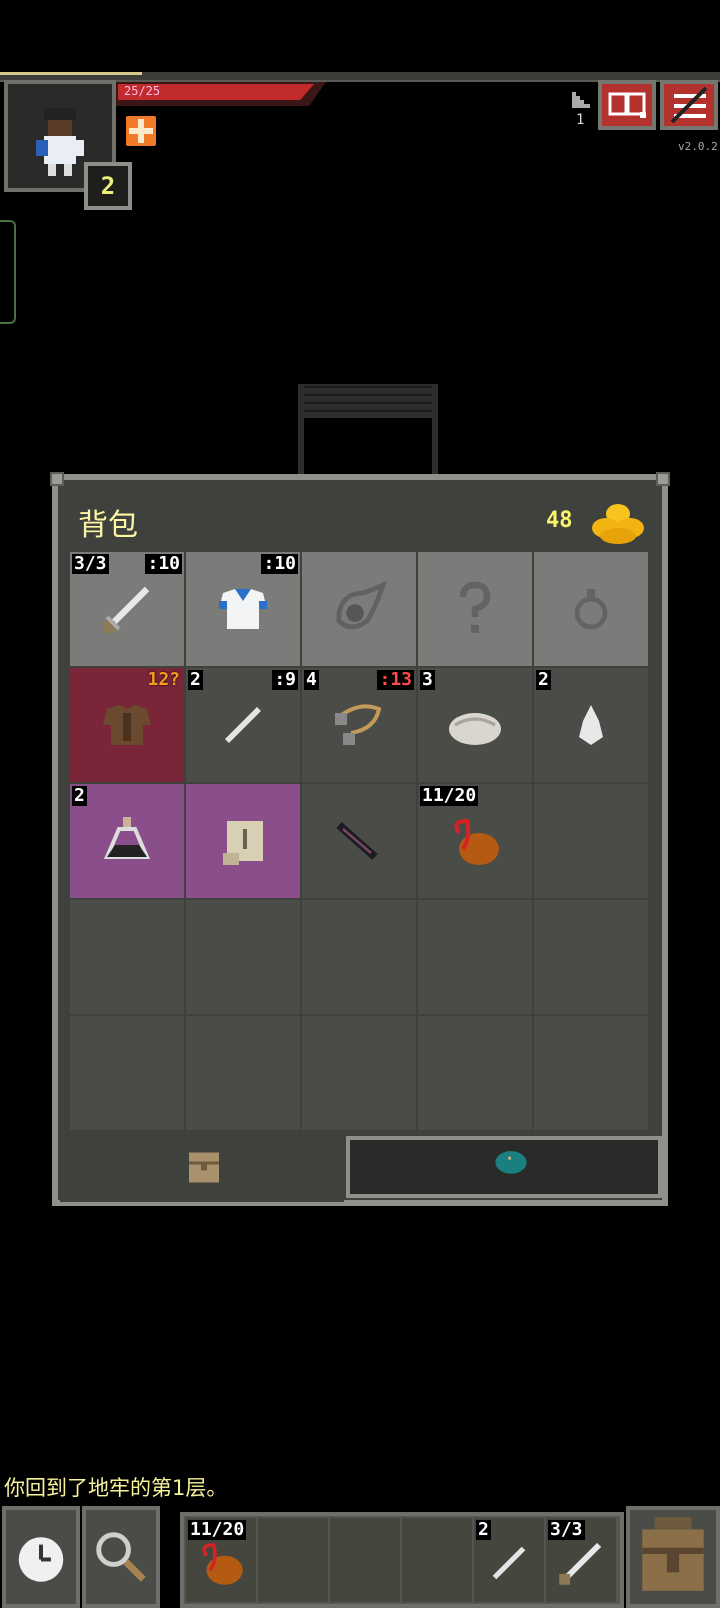 This screenshot has height=1608, width=720. What do you see at coordinates (142, 91) in the screenshot?
I see `hp-text: 25/25` at bounding box center [142, 91].